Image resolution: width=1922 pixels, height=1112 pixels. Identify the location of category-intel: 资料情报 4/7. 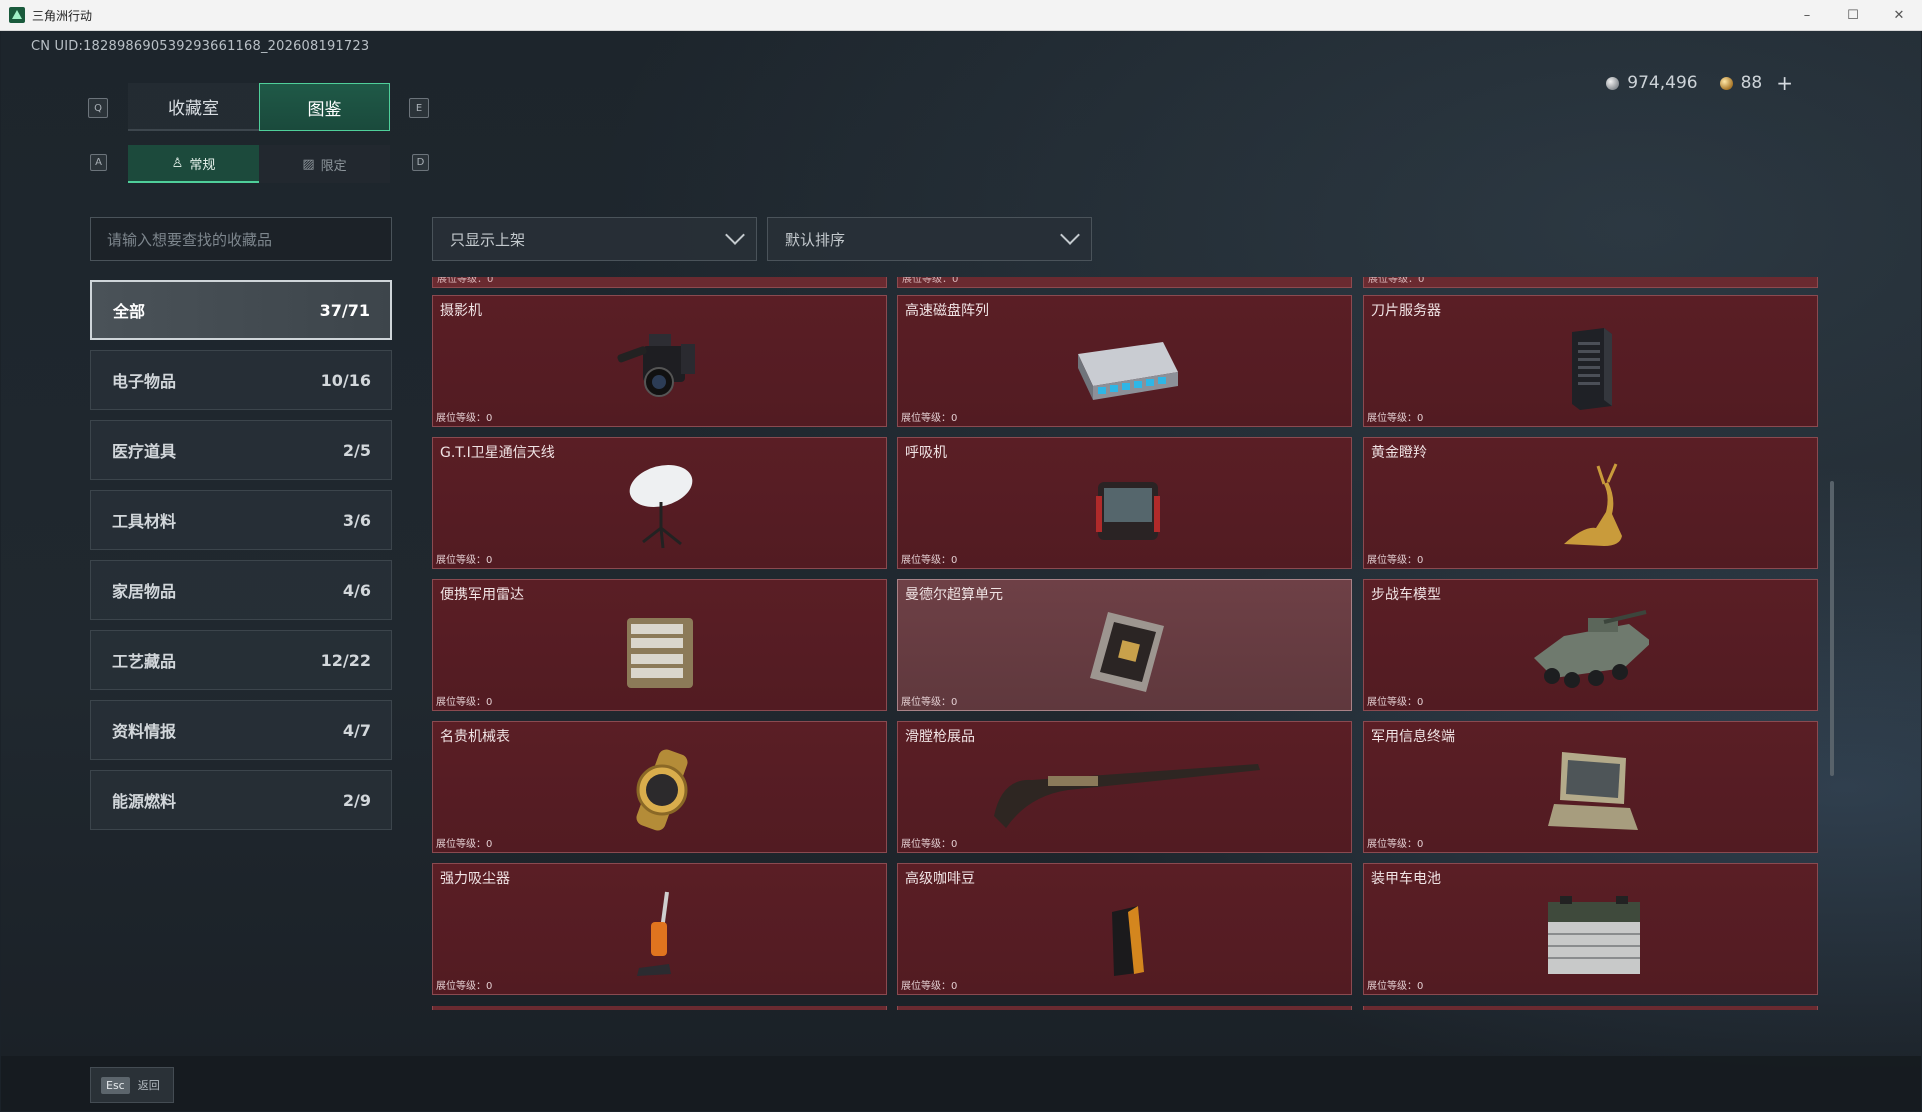
(241, 730).